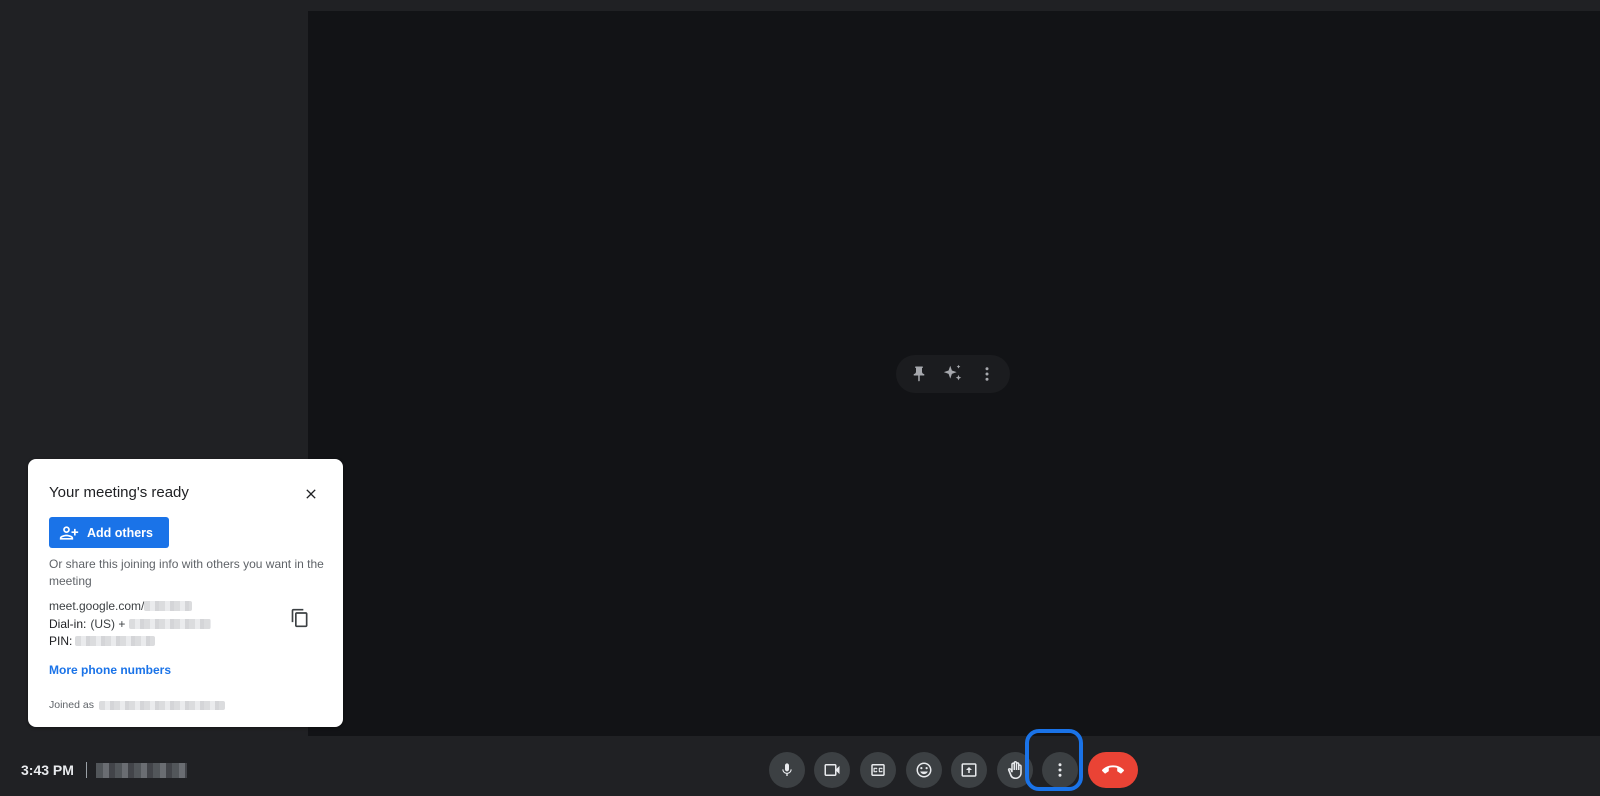 Image resolution: width=1600 pixels, height=796 pixels. I want to click on dial-in-value: (US) +, so click(108, 624).